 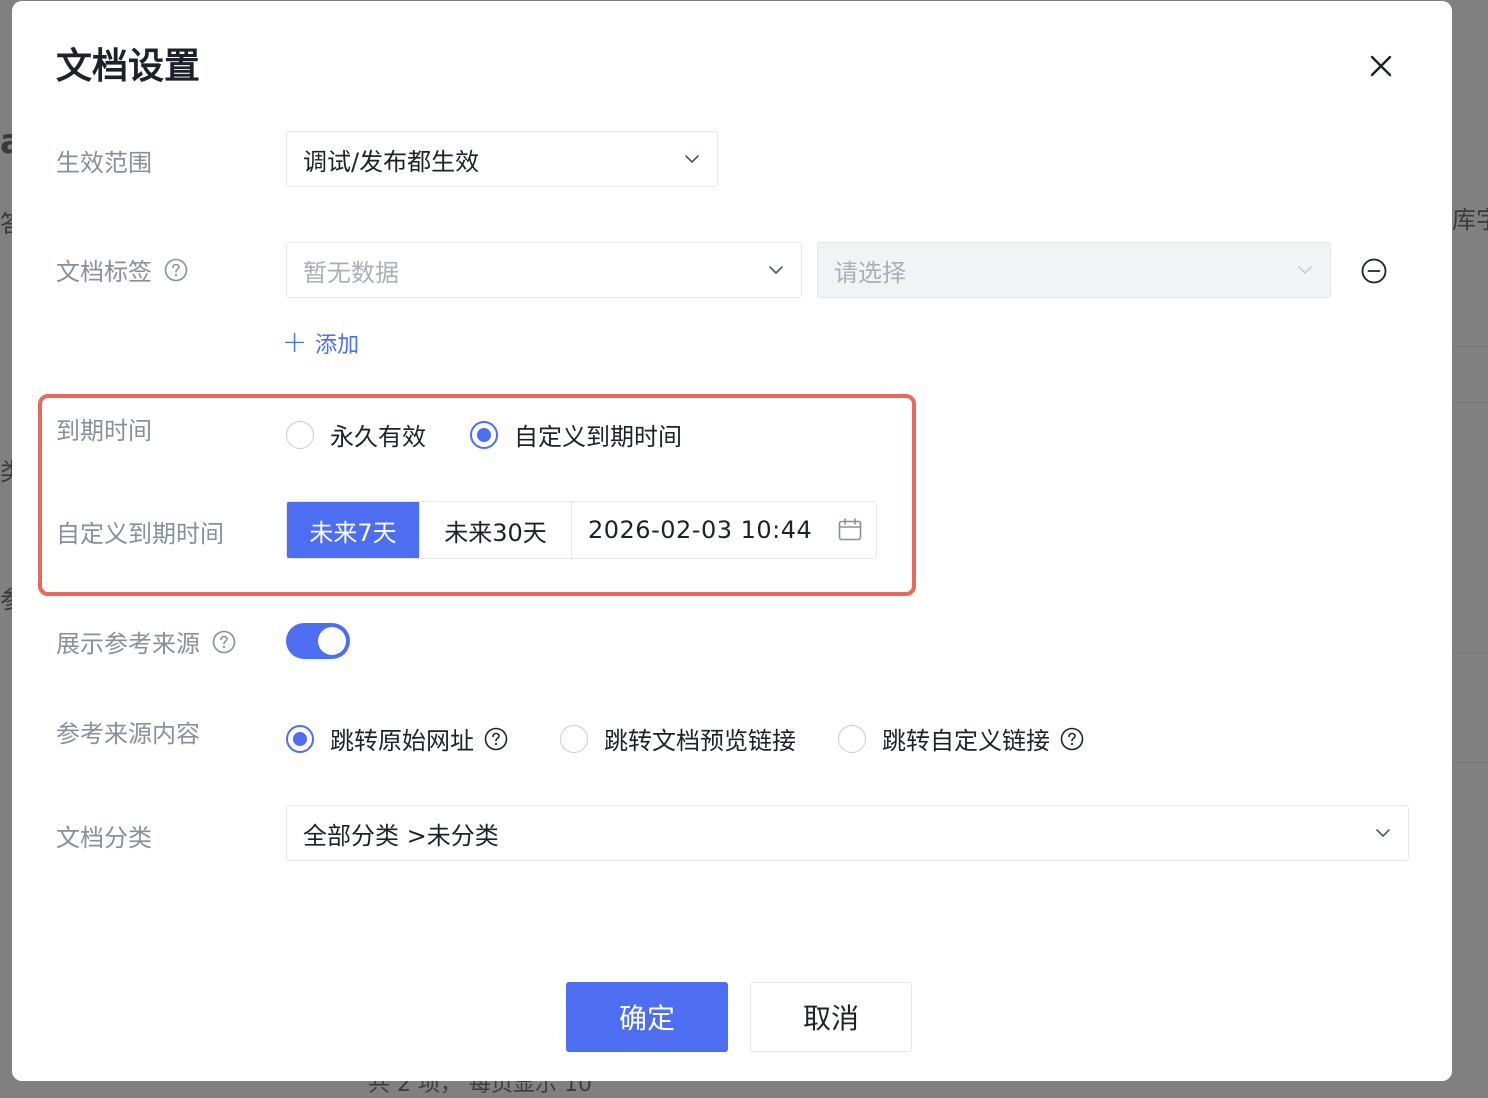 I want to click on plus-icon: +, so click(x=295, y=342).